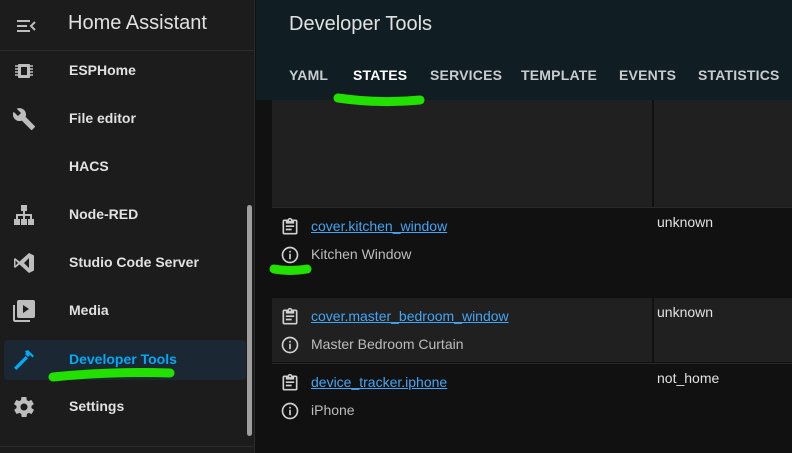 The image size is (792, 453). I want to click on sidebar-item-settings: Settings, so click(125, 407).